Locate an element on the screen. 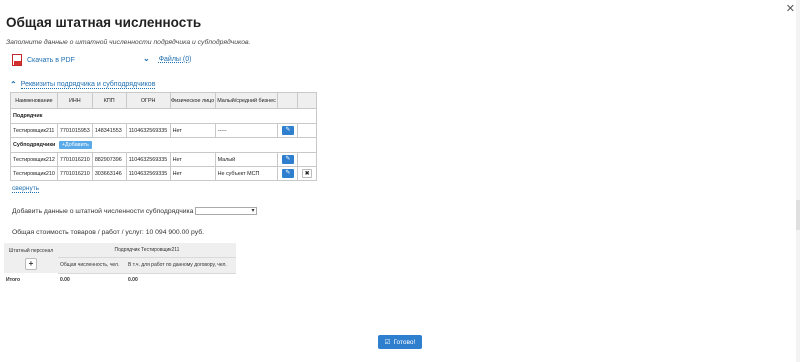 This screenshot has width=800, height=362. col-name: Наименование is located at coordinates (34, 100).